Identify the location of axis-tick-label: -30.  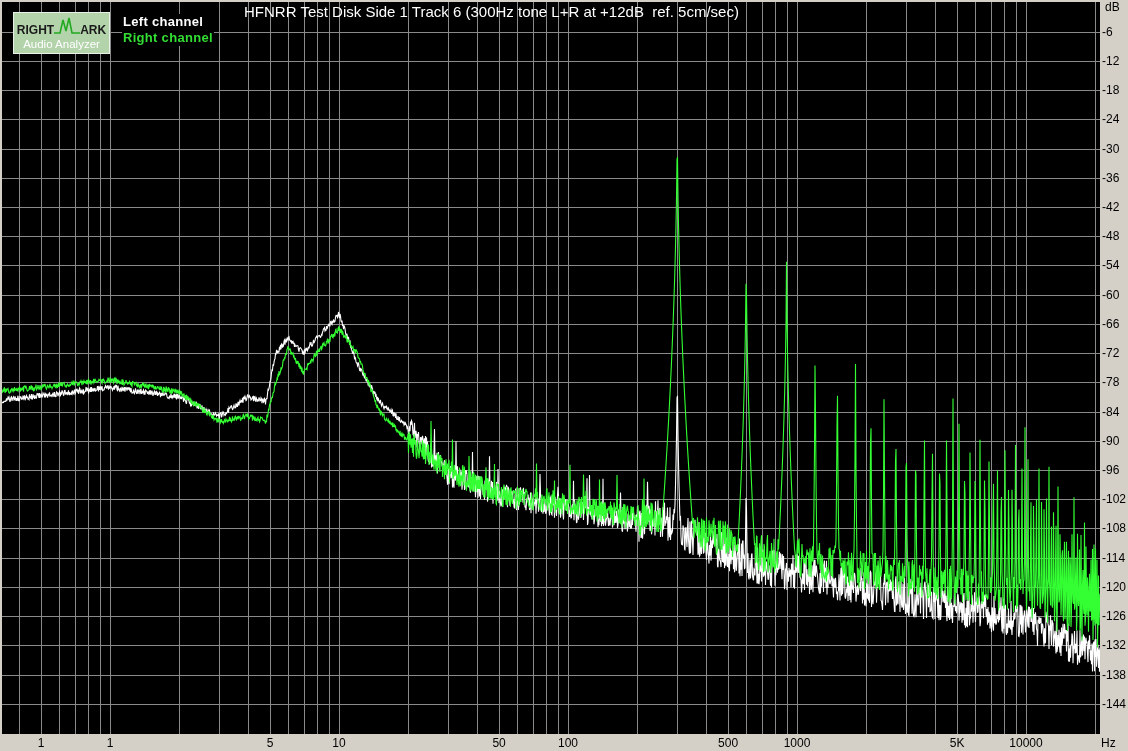
(1111, 149).